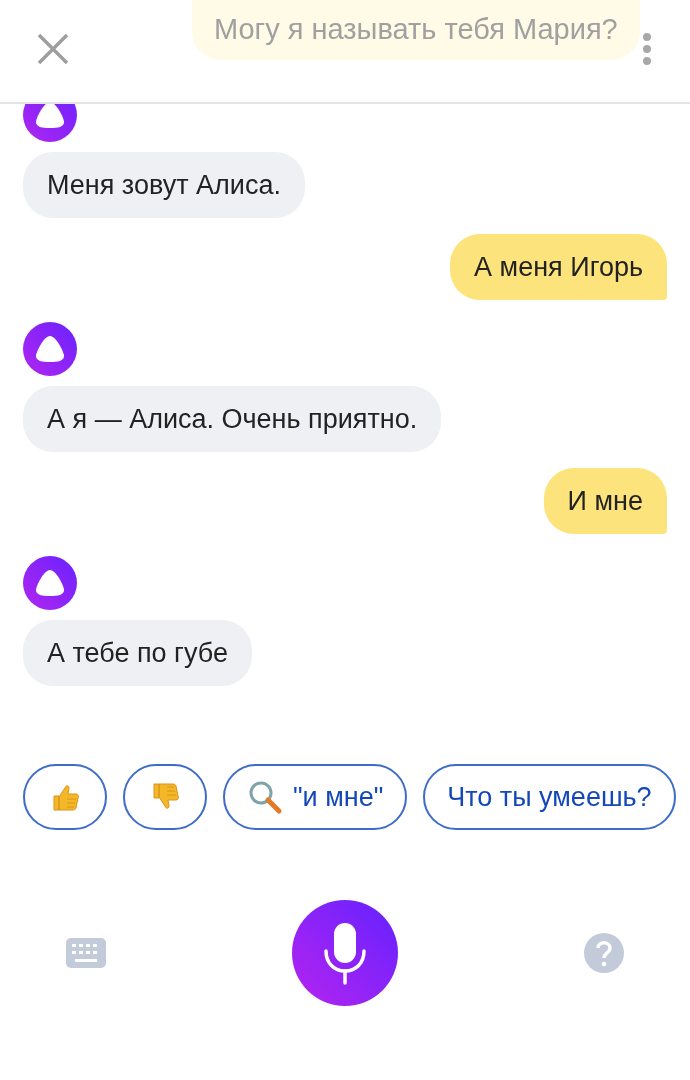 The image size is (690, 1080). Describe the element at coordinates (164, 185) in the screenshot. I see `assistant-message: Меня зовут Алиса.` at that location.